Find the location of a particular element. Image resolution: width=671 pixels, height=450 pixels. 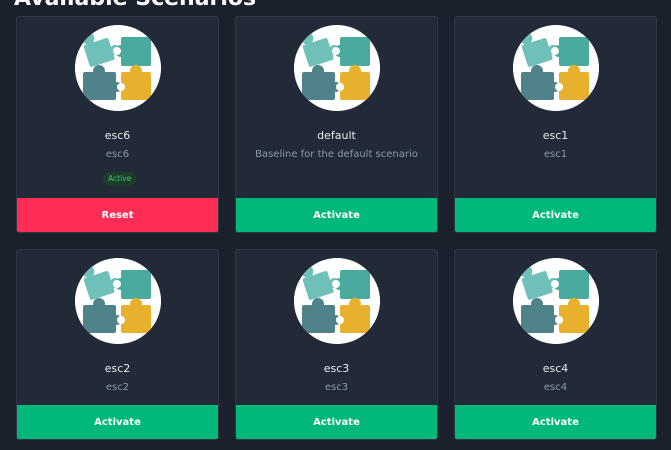

scenario-card-esc4: esc4 esc4 Activate is located at coordinates (555, 344).